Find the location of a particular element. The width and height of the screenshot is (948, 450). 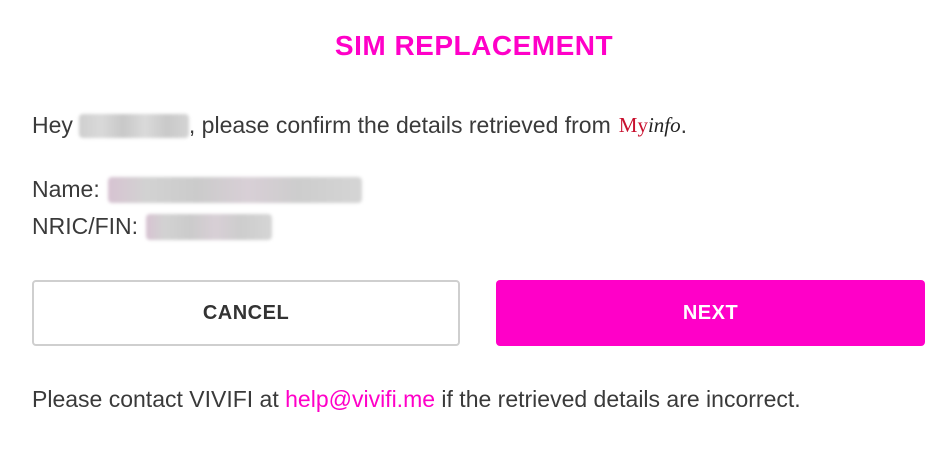

support-email-link: help@vivifi.me is located at coordinates (360, 399).